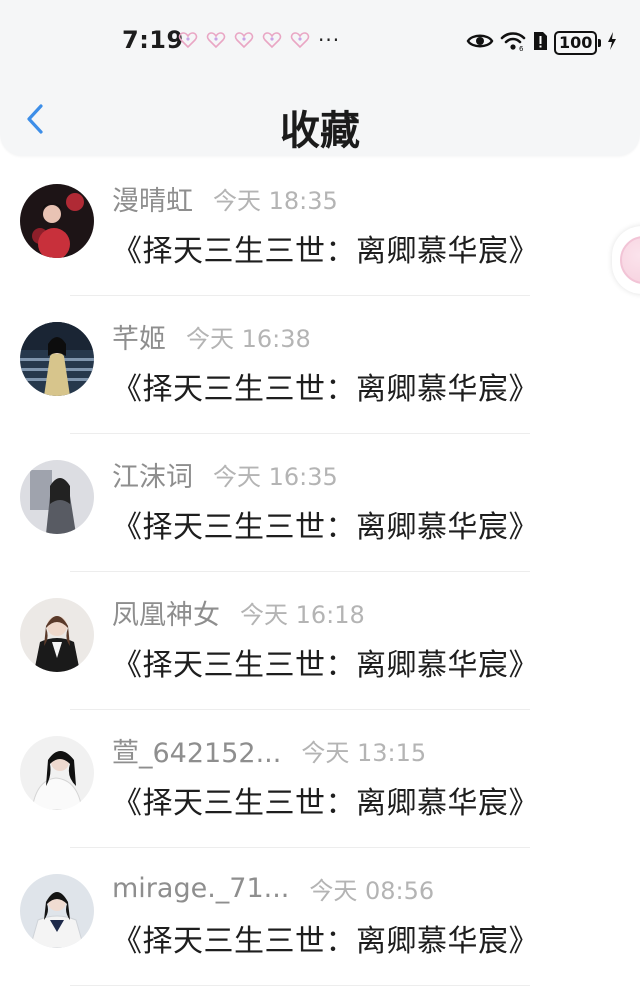 The width and height of the screenshot is (640, 1007). I want to click on name-line: 芊姬 今天 16:38, so click(211, 336).